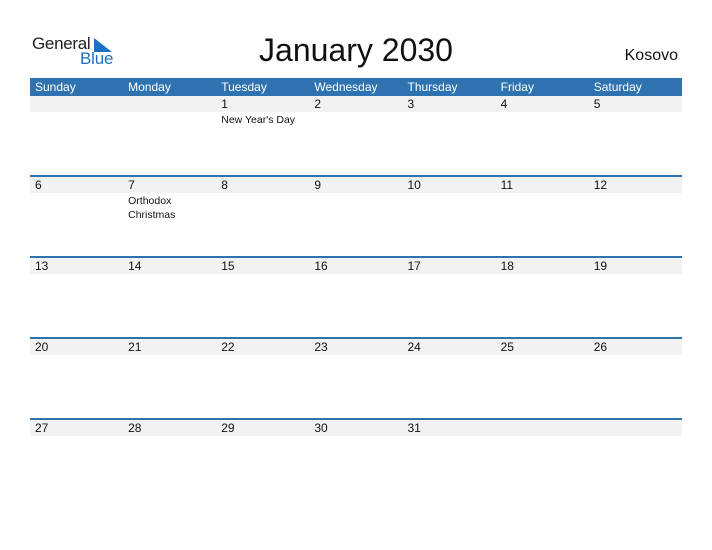 Image resolution: width=712 pixels, height=550 pixels. Describe the element at coordinates (263, 379) in the screenshot. I see `day-cell: 22` at that location.